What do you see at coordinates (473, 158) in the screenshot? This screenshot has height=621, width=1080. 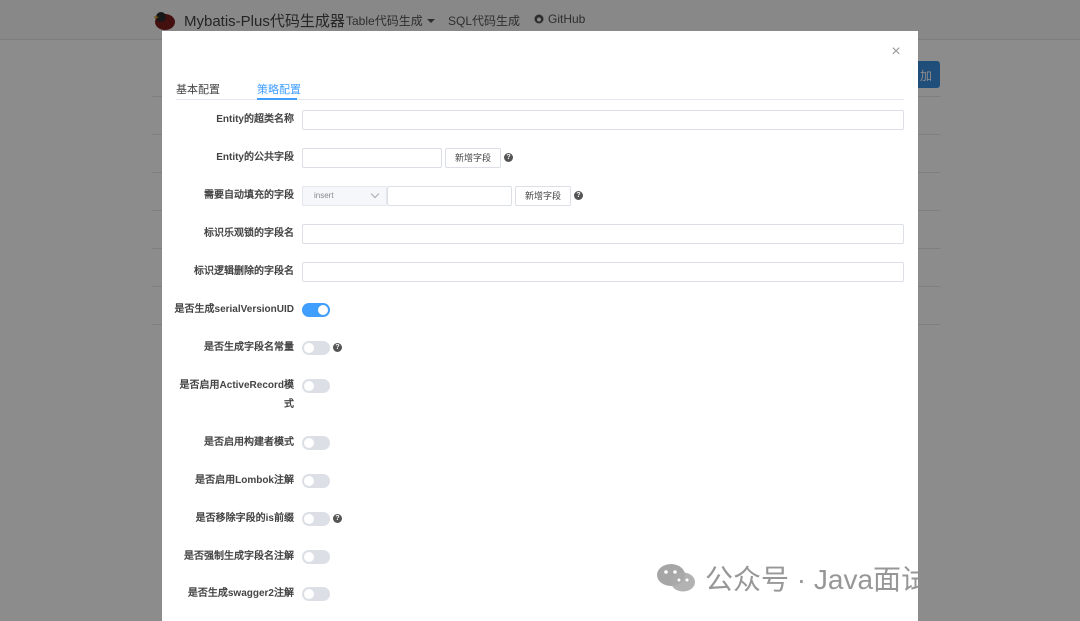 I see `add-common-field-button: 新增字段` at bounding box center [473, 158].